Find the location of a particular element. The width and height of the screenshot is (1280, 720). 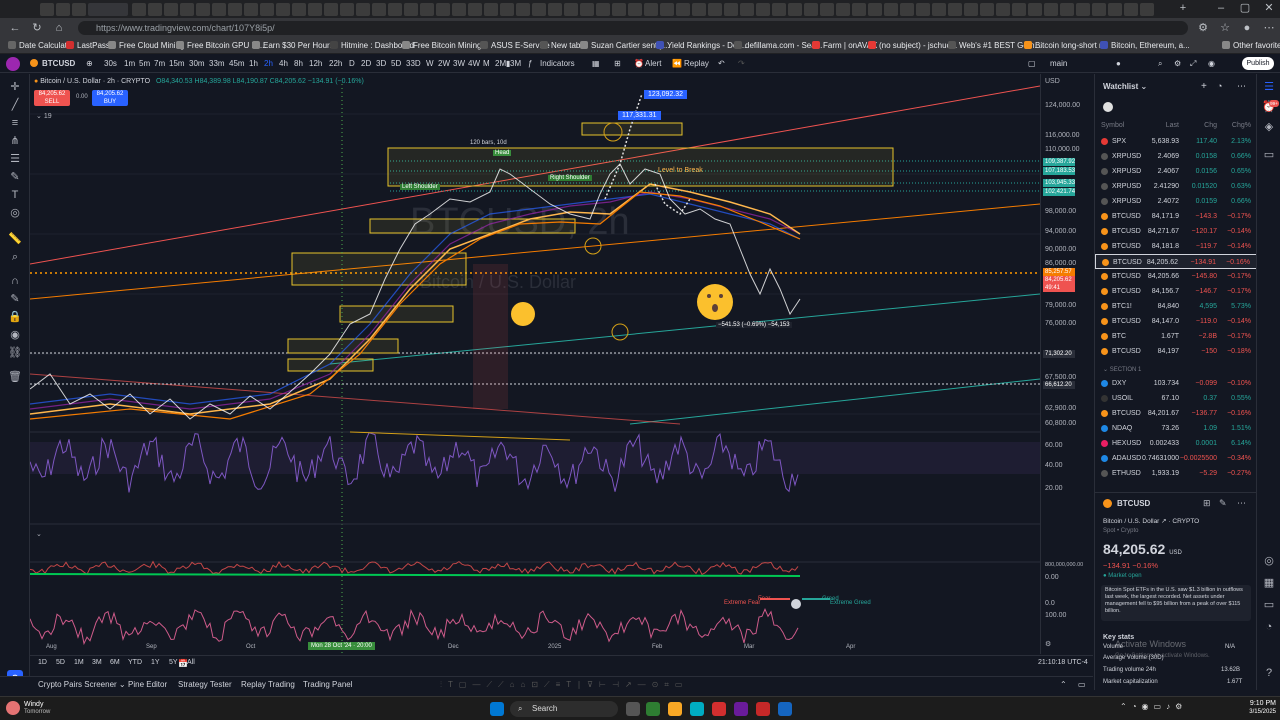

browser-menu-icon: ⋯ is located at coordinates (1269, 28).